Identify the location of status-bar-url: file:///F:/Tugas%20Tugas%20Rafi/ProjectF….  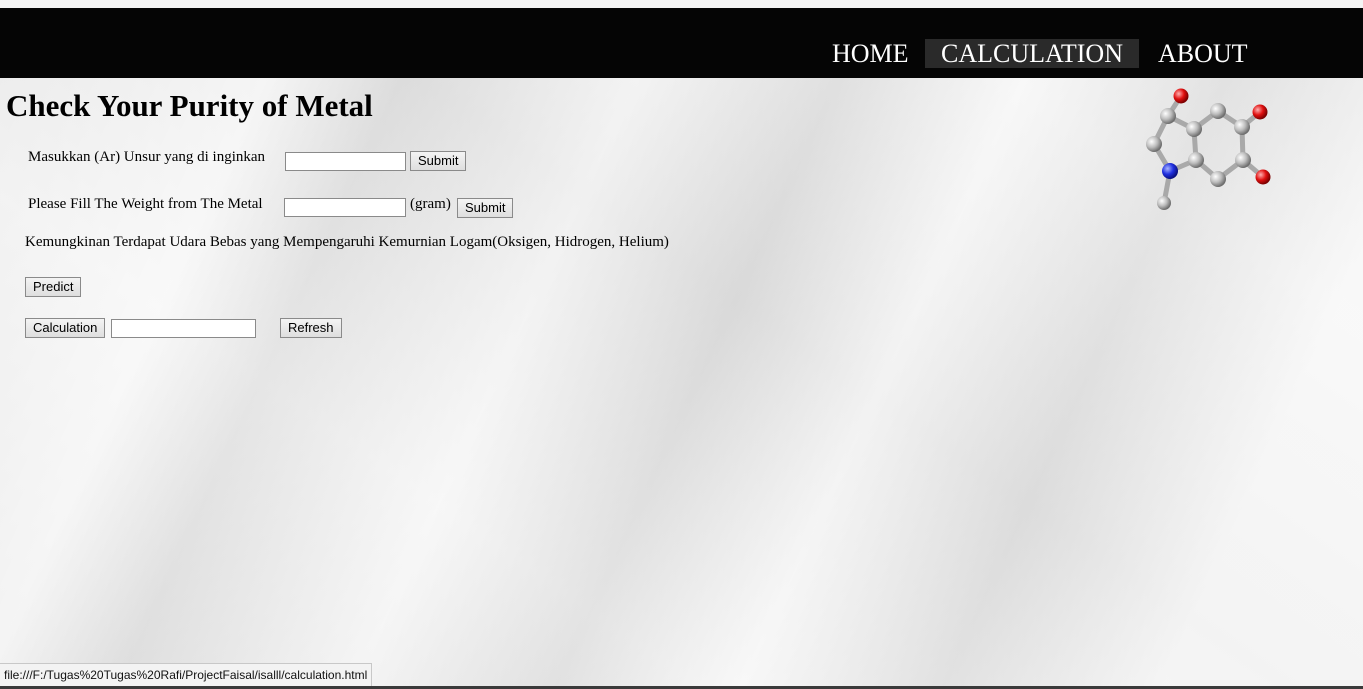
(186, 675).